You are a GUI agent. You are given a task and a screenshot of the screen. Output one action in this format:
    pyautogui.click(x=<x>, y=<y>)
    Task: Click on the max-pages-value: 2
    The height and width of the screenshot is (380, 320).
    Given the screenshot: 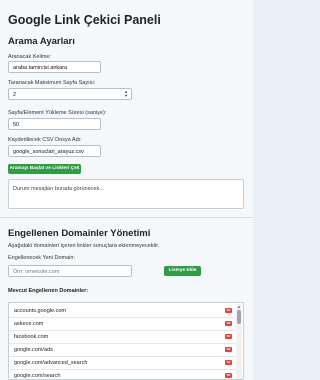 What is the action you would take?
    pyautogui.click(x=15, y=95)
    